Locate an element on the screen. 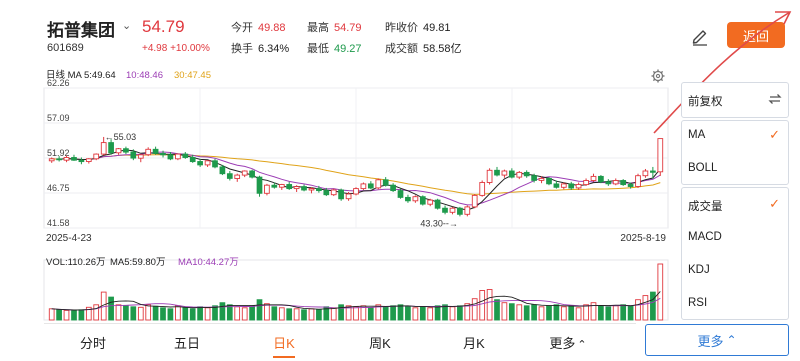 This screenshot has width=800, height=361. sub-indicator-label: 成交量 is located at coordinates (705, 207).